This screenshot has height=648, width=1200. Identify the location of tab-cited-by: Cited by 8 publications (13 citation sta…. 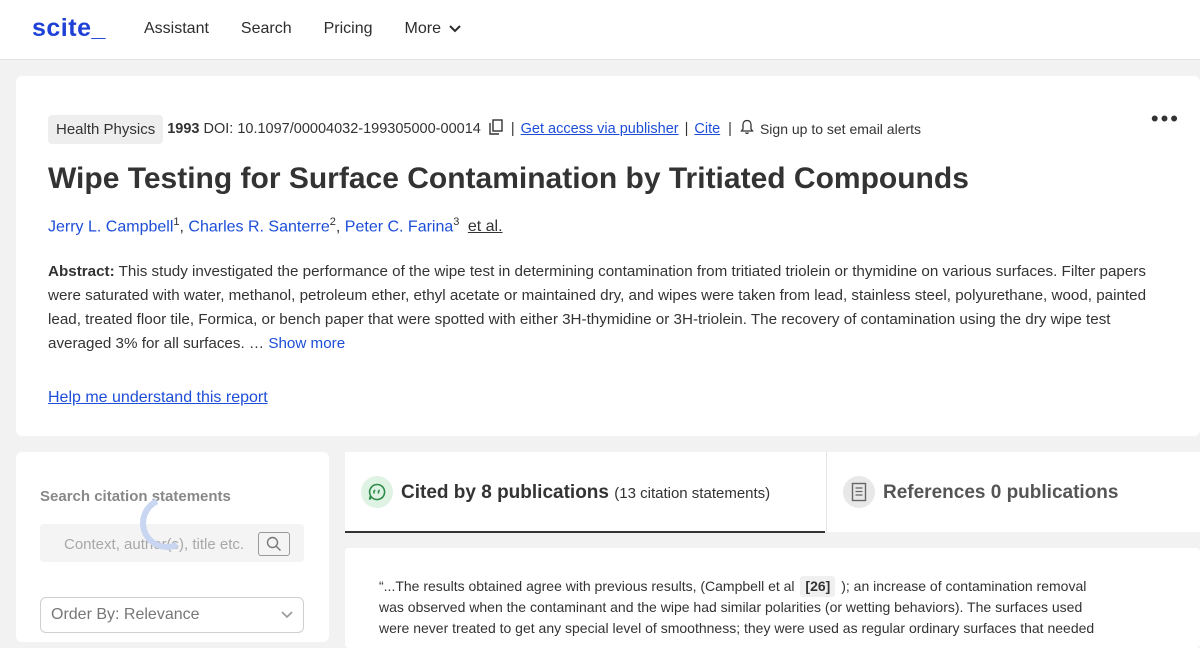
(585, 492).